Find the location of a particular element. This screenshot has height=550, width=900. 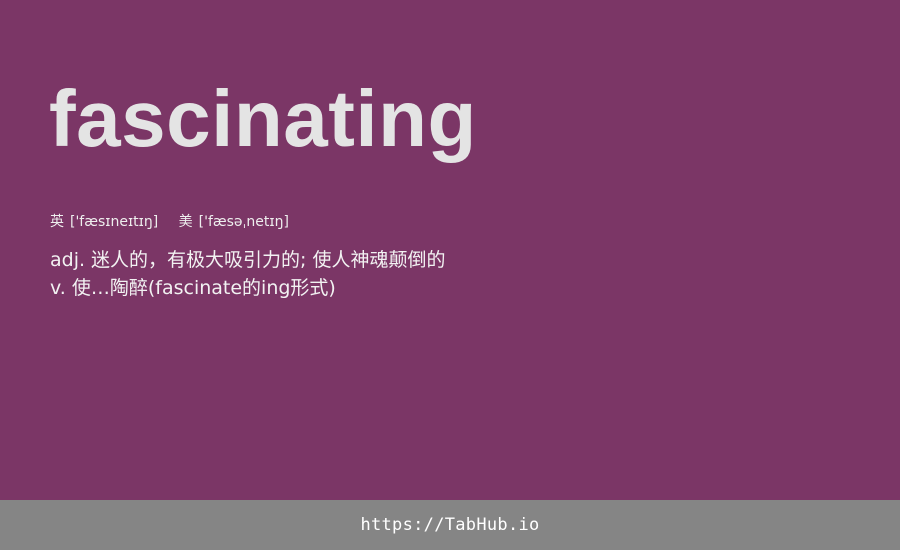

region-label-uk: 英 is located at coordinates (57, 222).